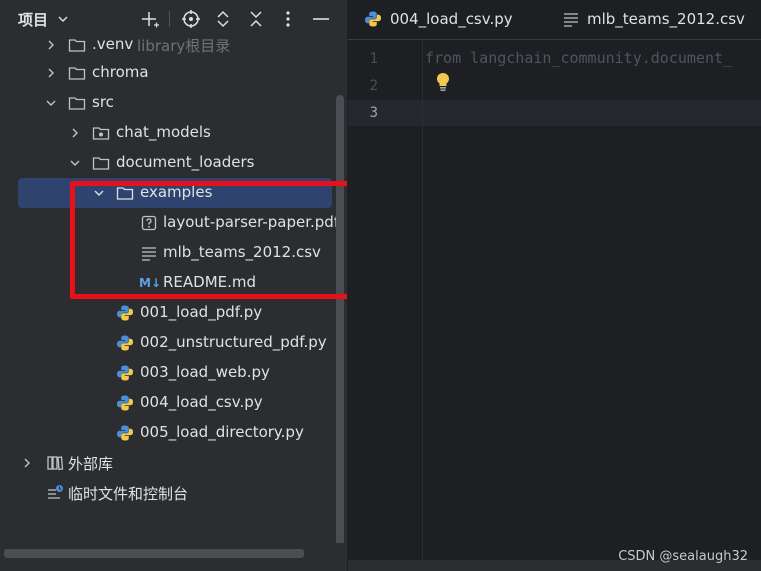 Image resolution: width=761 pixels, height=571 pixels. Describe the element at coordinates (33, 19) in the screenshot. I see `panel-title: 项目` at that location.